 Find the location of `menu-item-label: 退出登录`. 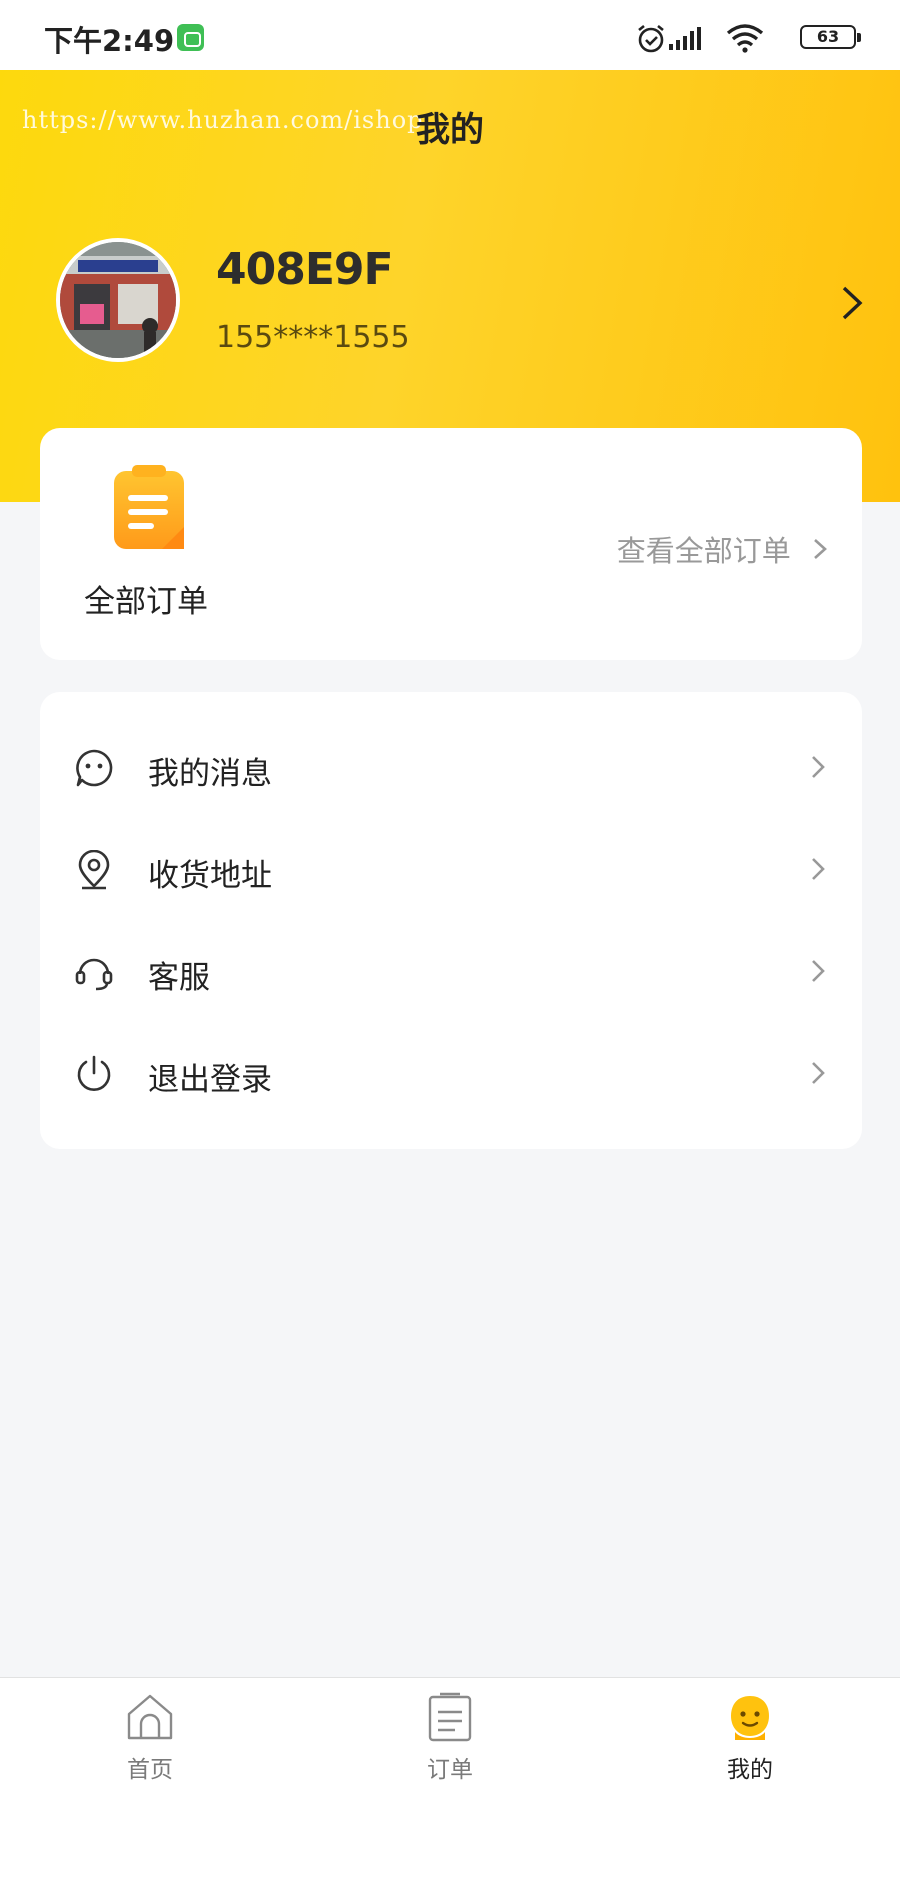

menu-item-label: 退出登录 is located at coordinates (210, 1080).